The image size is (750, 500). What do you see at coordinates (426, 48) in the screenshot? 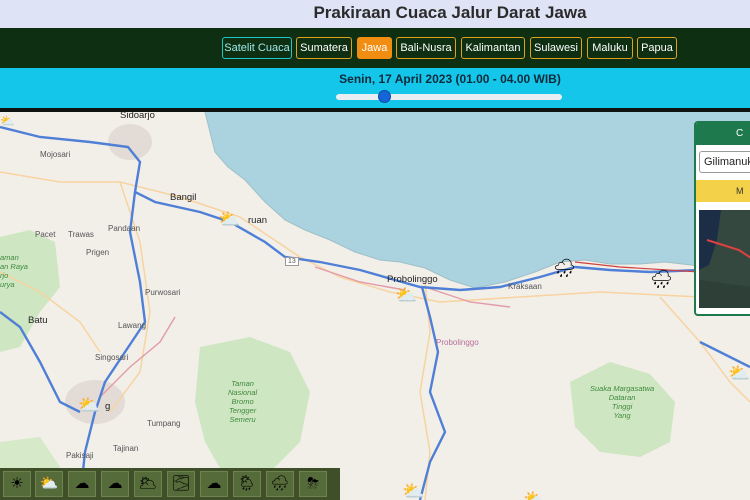
I see `tab-bali-nusra: Bali-Nusra` at bounding box center [426, 48].